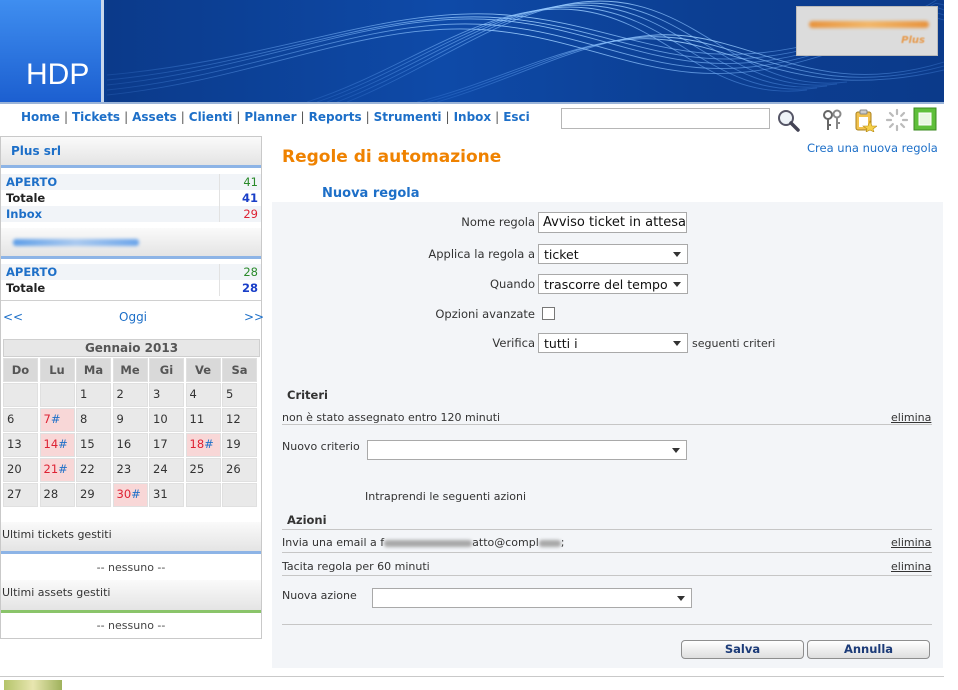 The height and width of the screenshot is (690, 958). I want to click on calendar-day: 14#, so click(57, 445).